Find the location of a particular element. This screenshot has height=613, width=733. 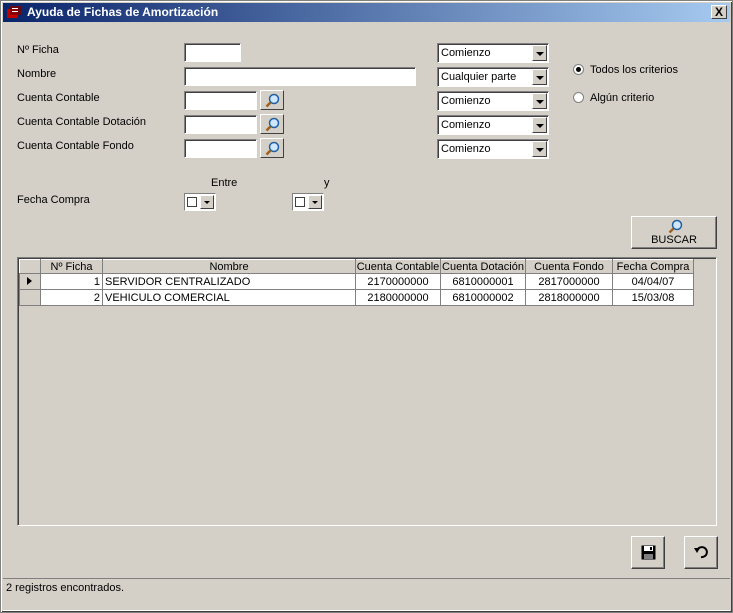

nombre-mode-value: Cualquier parte is located at coordinates (479, 77).